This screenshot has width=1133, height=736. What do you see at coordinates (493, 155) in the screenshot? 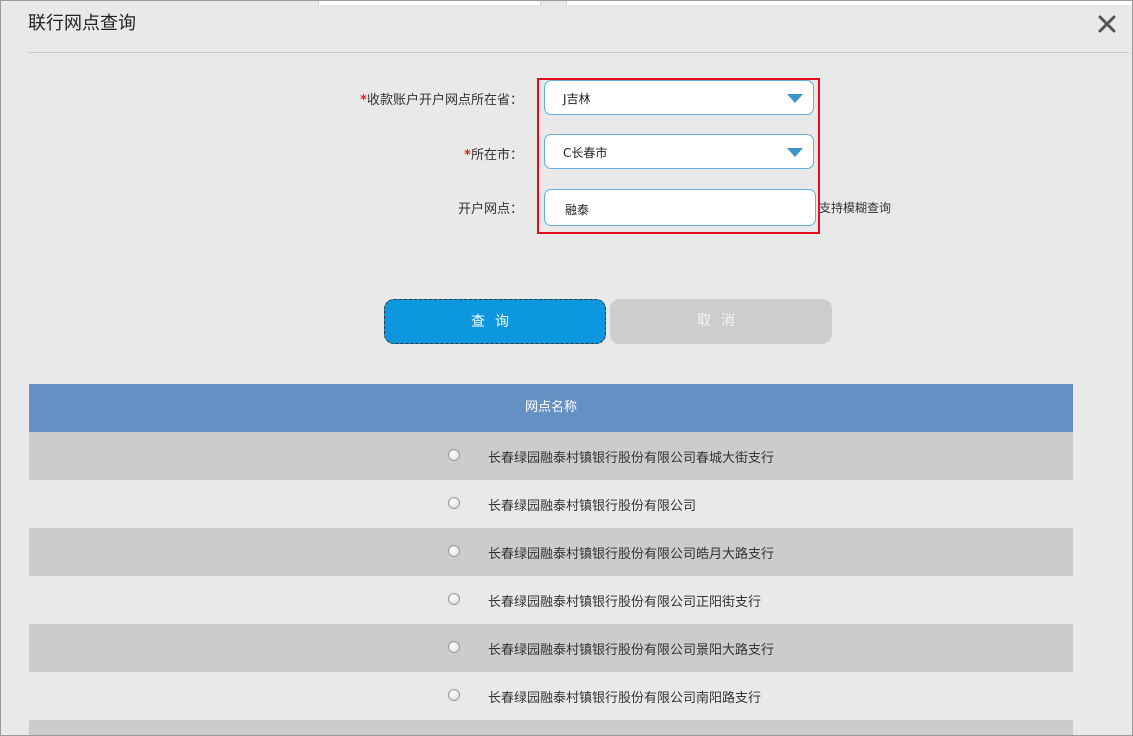
I see `city-label: *所在市：` at bounding box center [493, 155].